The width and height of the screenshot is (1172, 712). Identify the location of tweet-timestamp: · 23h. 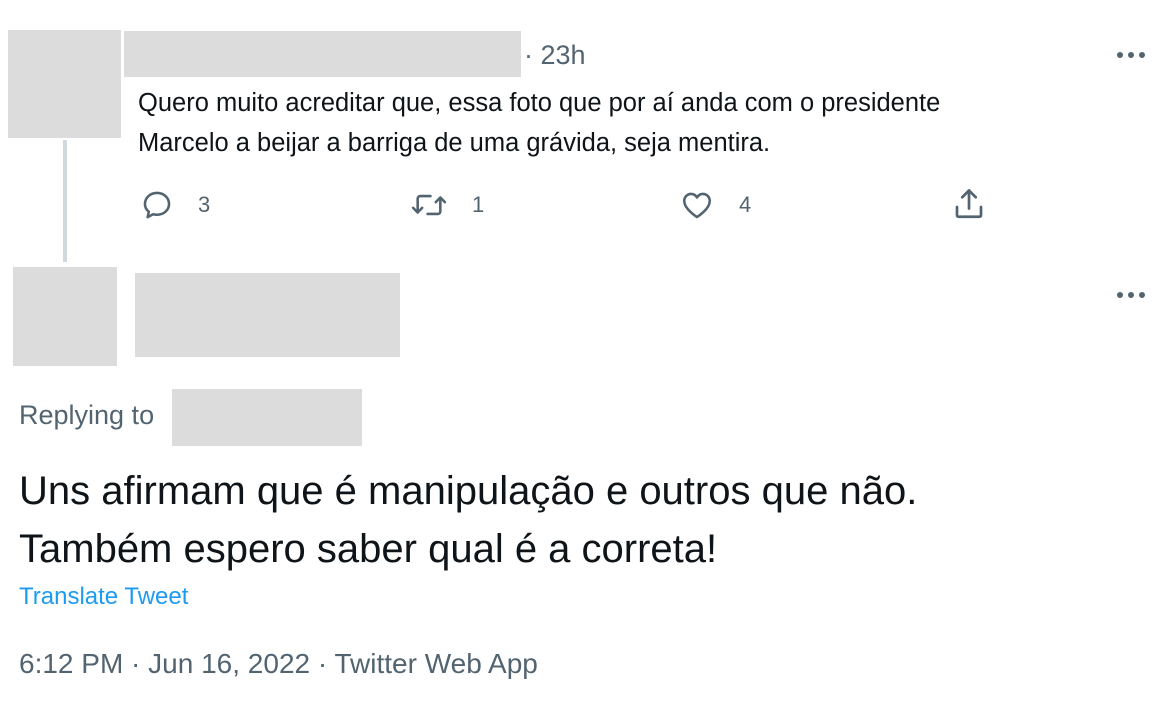
(555, 55).